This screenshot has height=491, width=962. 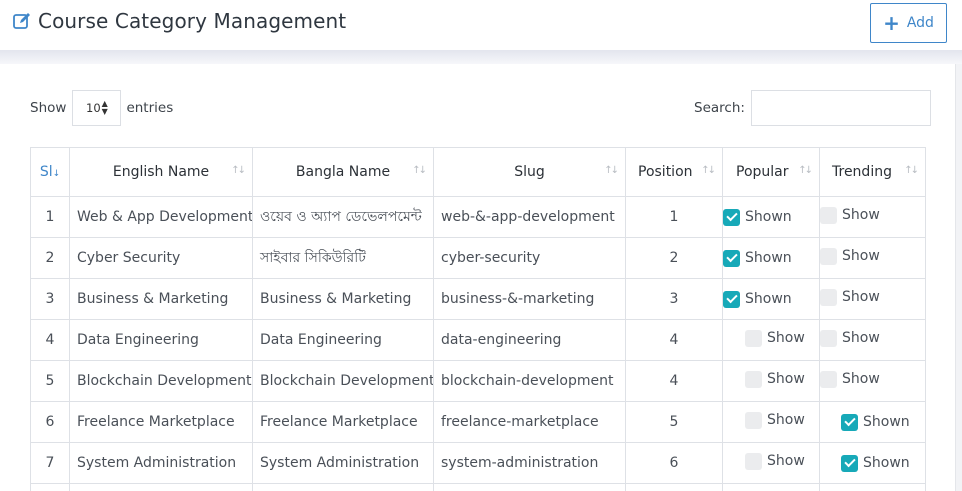 I want to click on cell-bangla-name: System Administration, so click(x=343, y=463).